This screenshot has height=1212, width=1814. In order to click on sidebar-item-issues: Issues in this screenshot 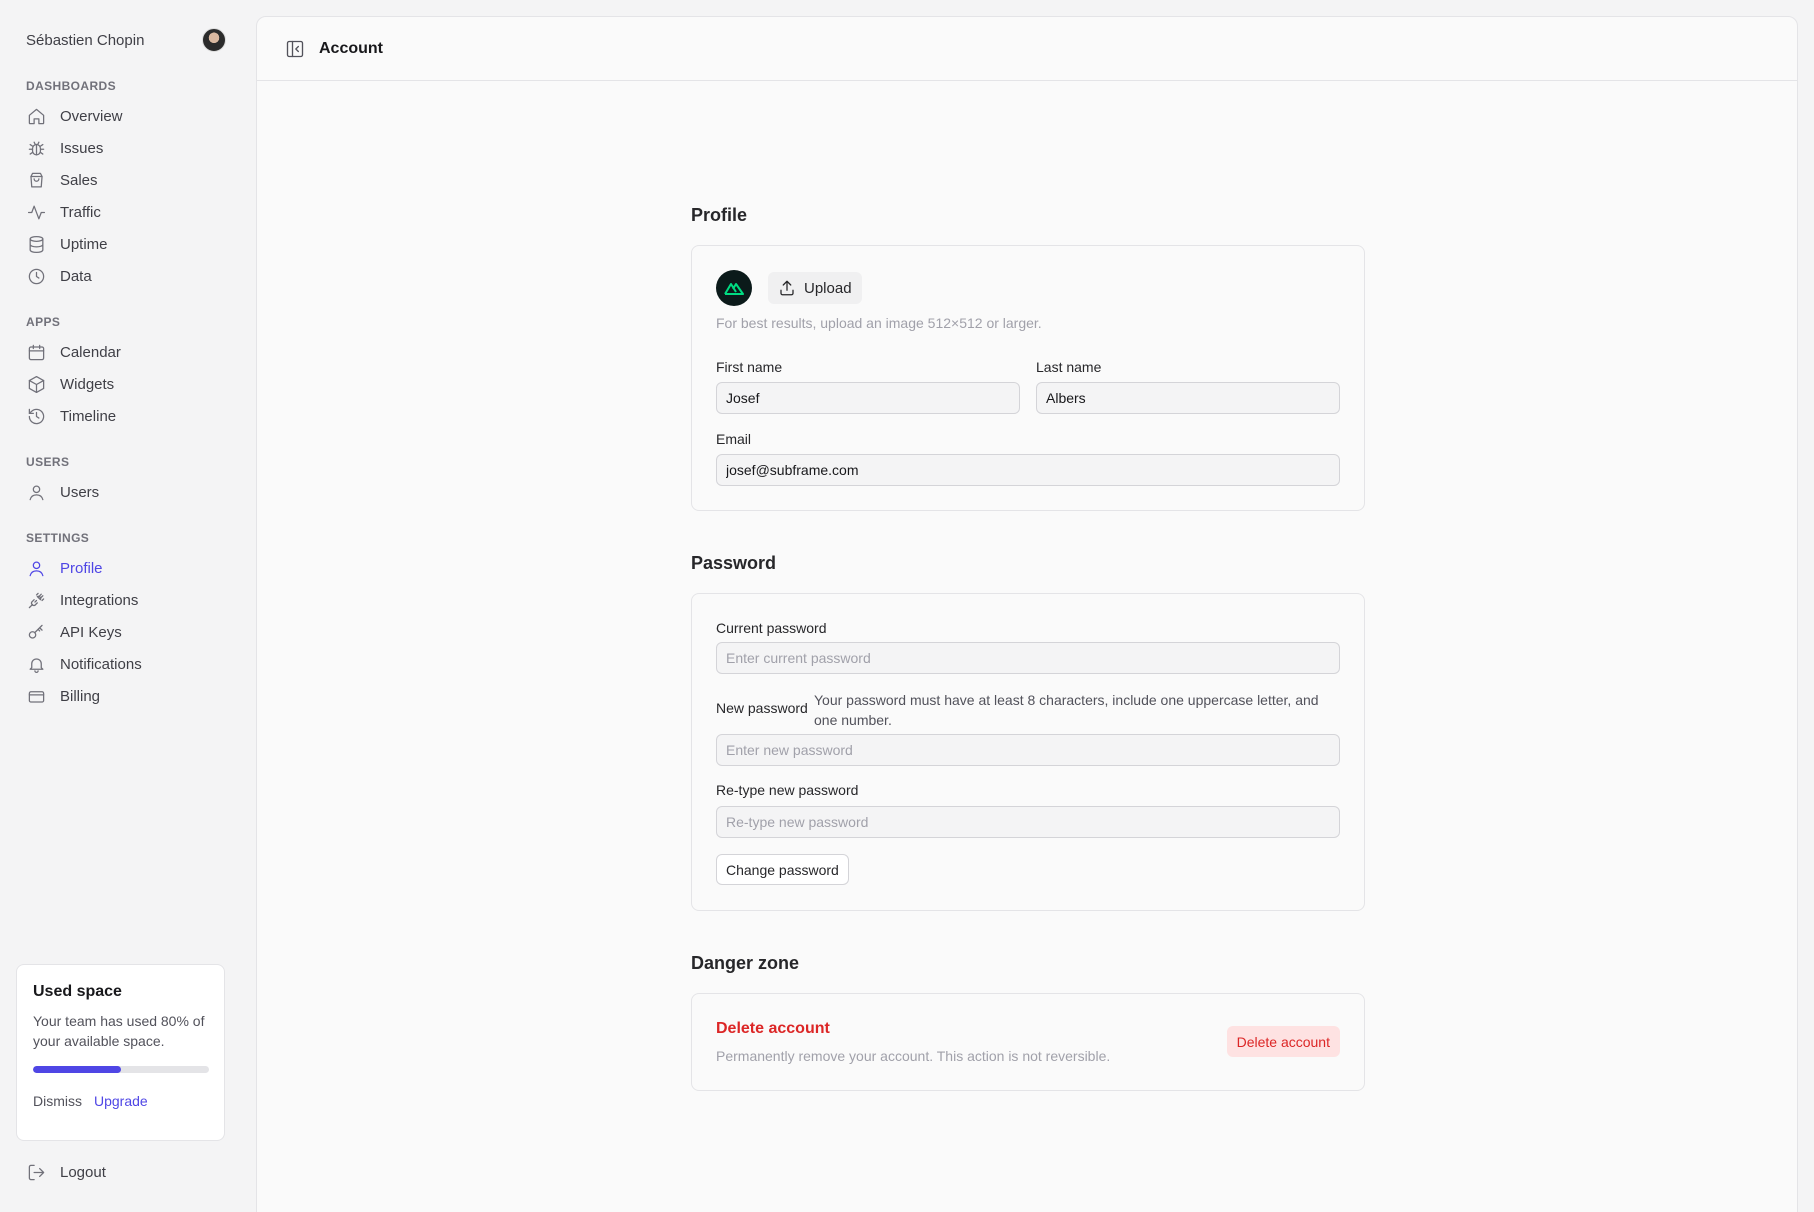, I will do `click(64, 148)`.